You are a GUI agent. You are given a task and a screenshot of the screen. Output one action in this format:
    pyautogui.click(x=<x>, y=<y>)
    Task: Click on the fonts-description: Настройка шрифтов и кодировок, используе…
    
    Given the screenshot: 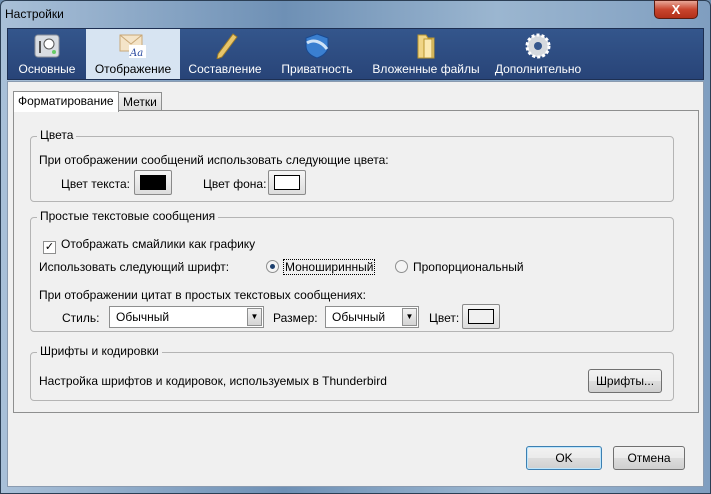 What is the action you would take?
    pyautogui.click(x=213, y=381)
    